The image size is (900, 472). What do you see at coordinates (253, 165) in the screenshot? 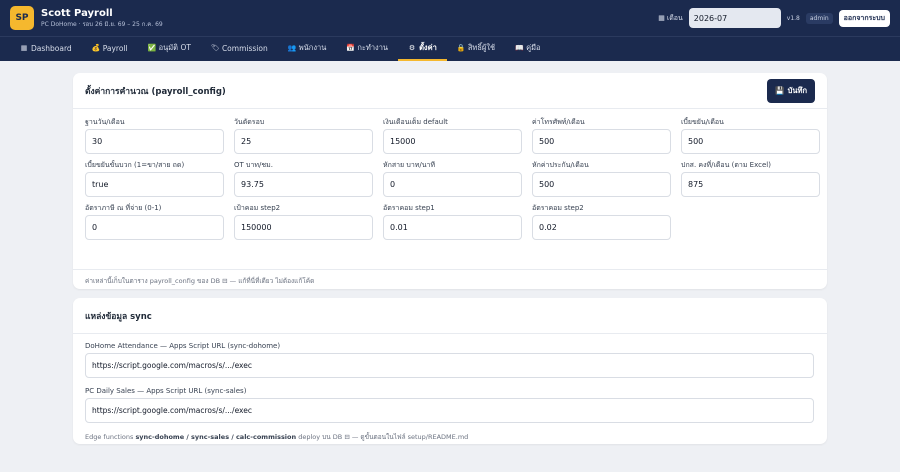
I see `field-label: OT บาท/ชม.` at bounding box center [253, 165].